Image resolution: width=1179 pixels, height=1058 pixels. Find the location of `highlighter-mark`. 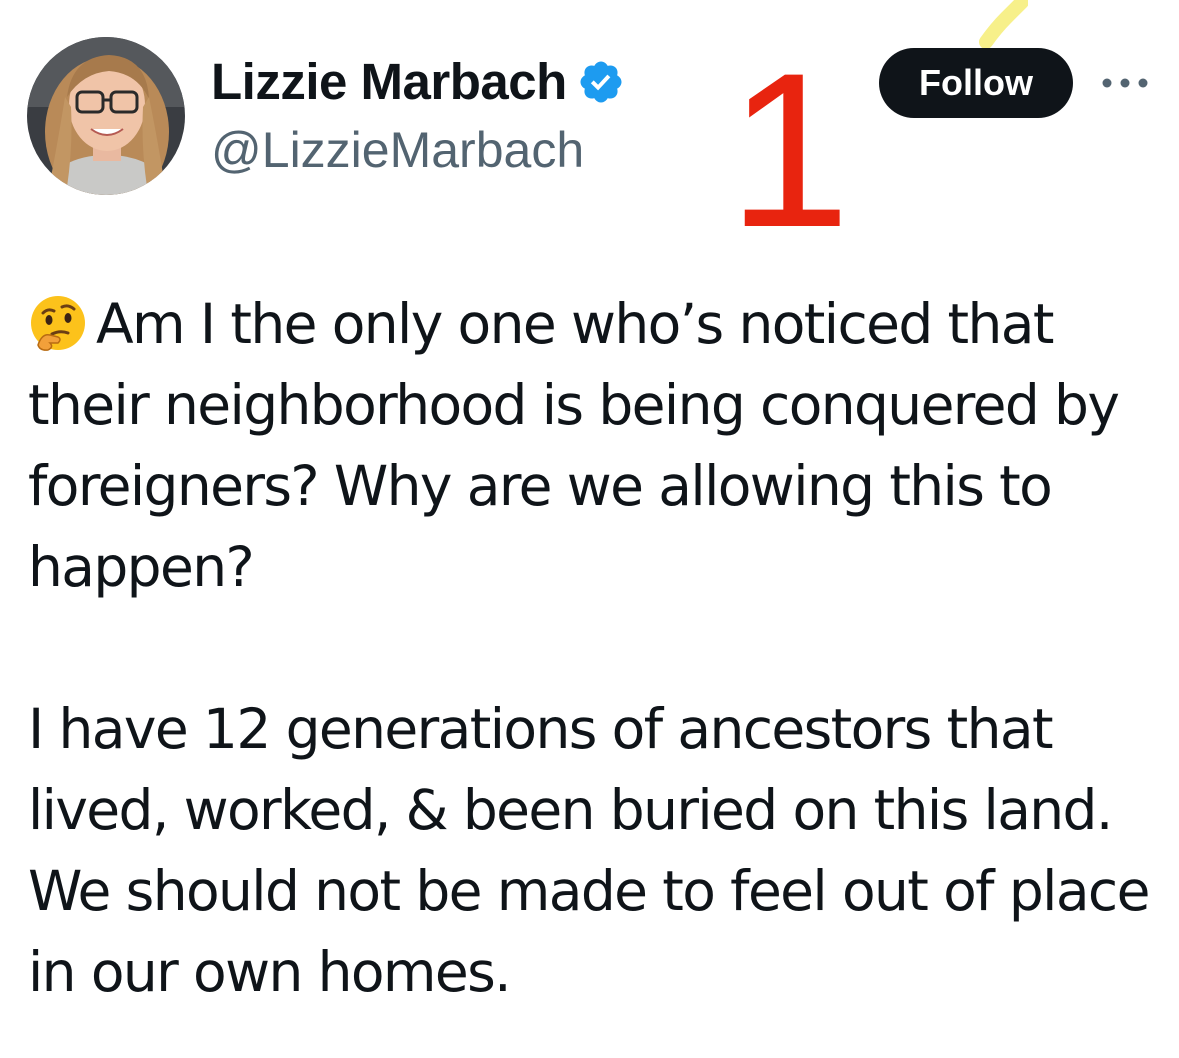

highlighter-mark is located at coordinates (1003, 24).